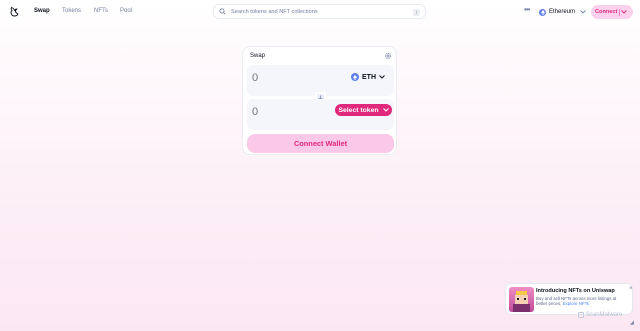 This screenshot has width=640, height=331. I want to click on connect-label: Connect, so click(606, 12).